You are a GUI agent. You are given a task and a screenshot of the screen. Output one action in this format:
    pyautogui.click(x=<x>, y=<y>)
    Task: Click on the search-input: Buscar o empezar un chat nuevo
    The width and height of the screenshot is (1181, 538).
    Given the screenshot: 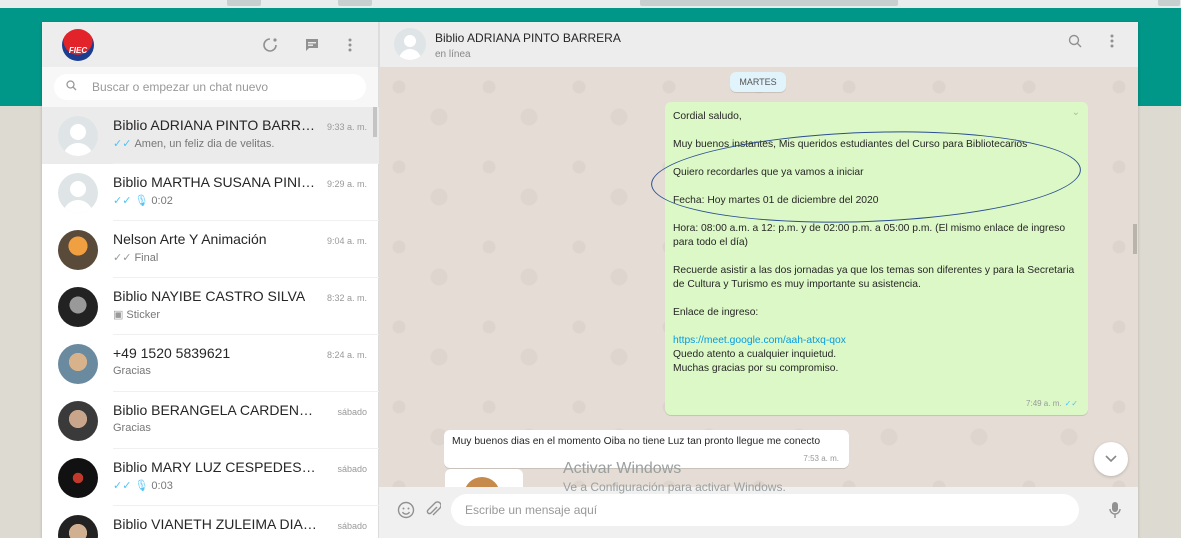 What is the action you would take?
    pyautogui.click(x=210, y=87)
    